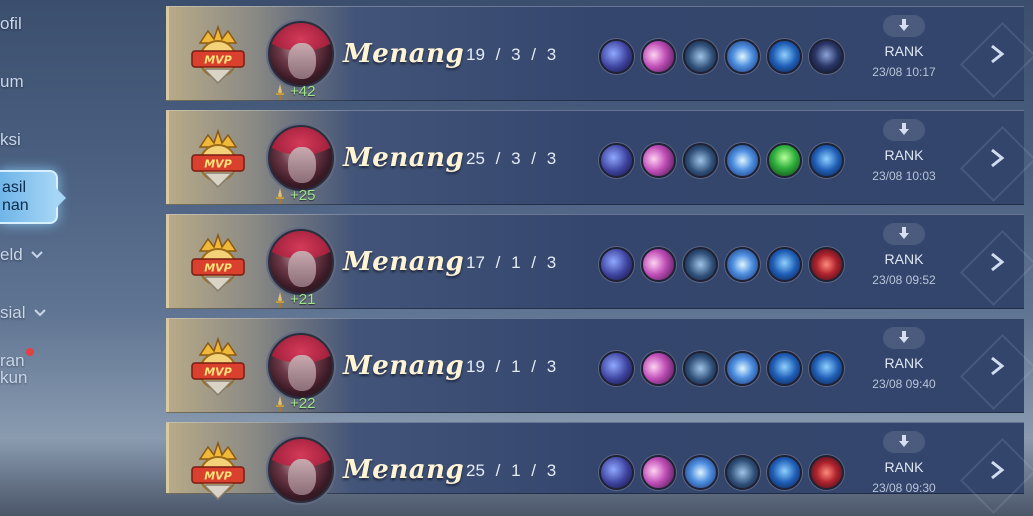 The image size is (1033, 516). What do you see at coordinates (826, 56) in the screenshot?
I see `dark-spike-icon: dark-spike-icon` at bounding box center [826, 56].